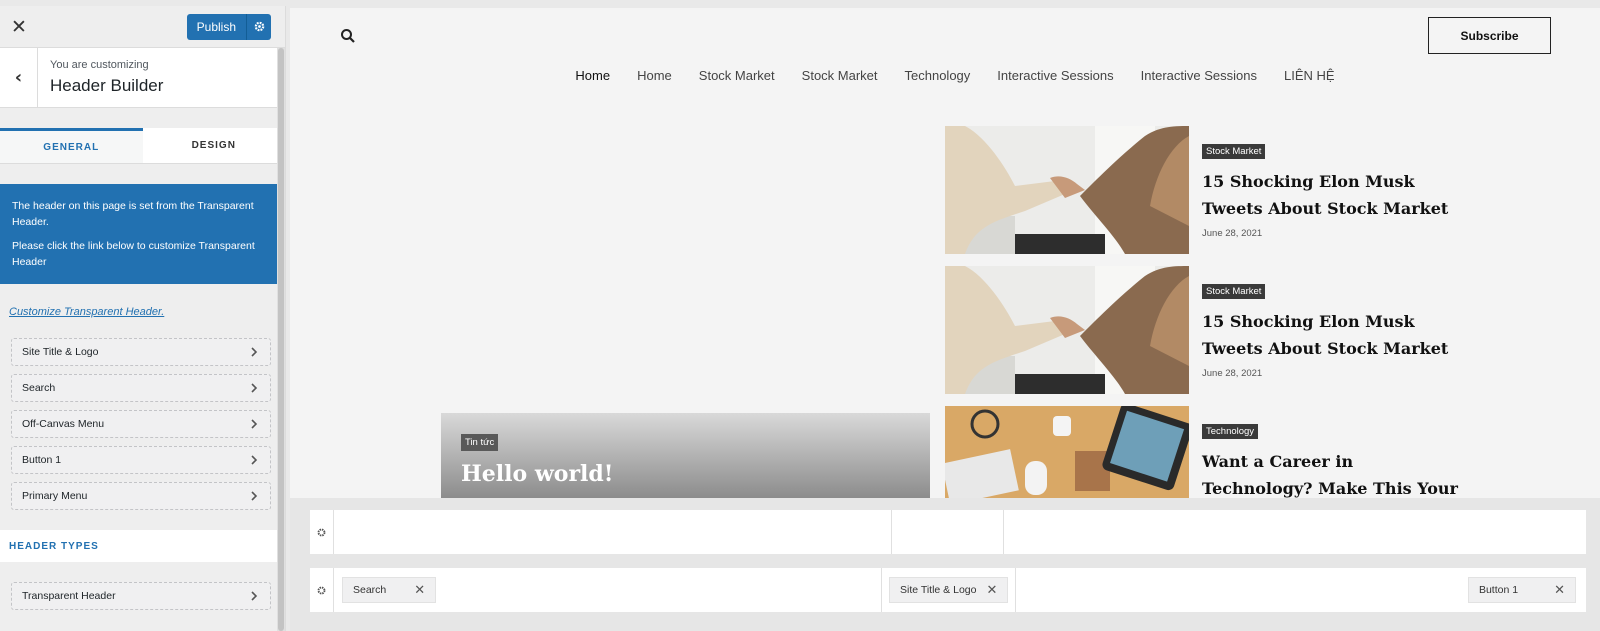 The image size is (1600, 631). What do you see at coordinates (1055, 75) in the screenshot?
I see `nav-item-interactive-sessions: Interactive Sessions` at bounding box center [1055, 75].